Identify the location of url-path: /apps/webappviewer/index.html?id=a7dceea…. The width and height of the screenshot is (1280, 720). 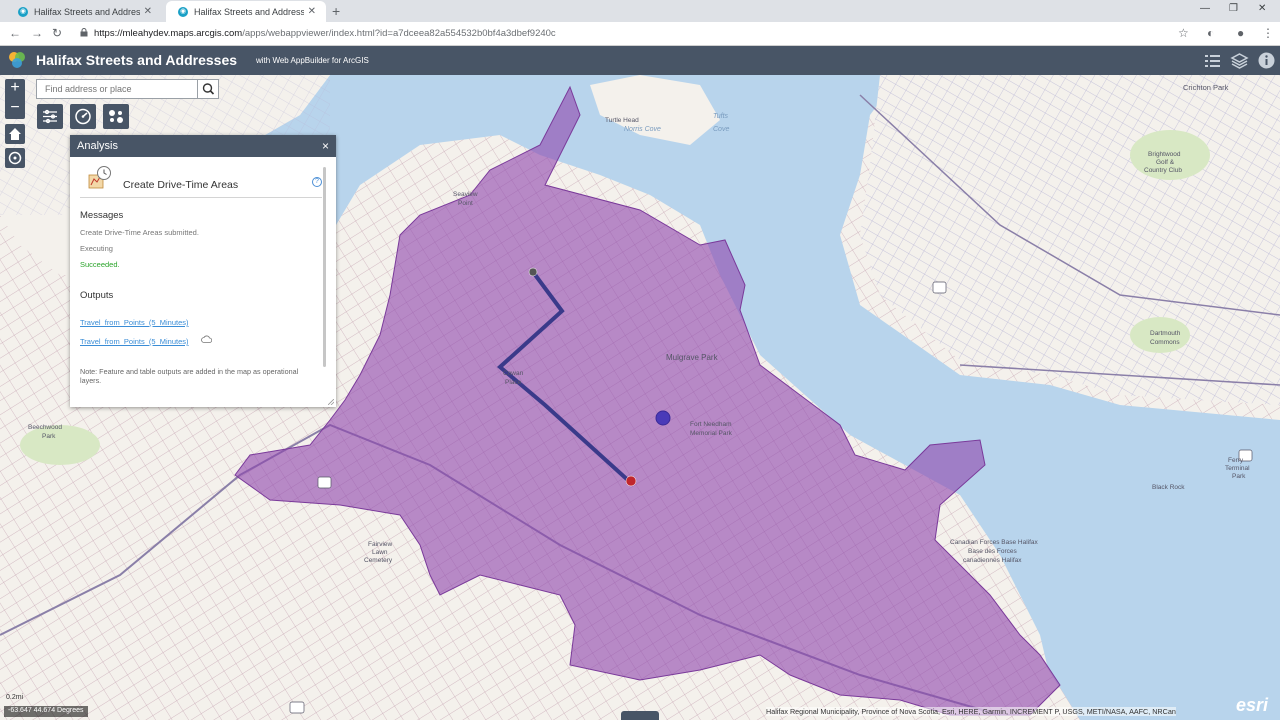
(399, 33).